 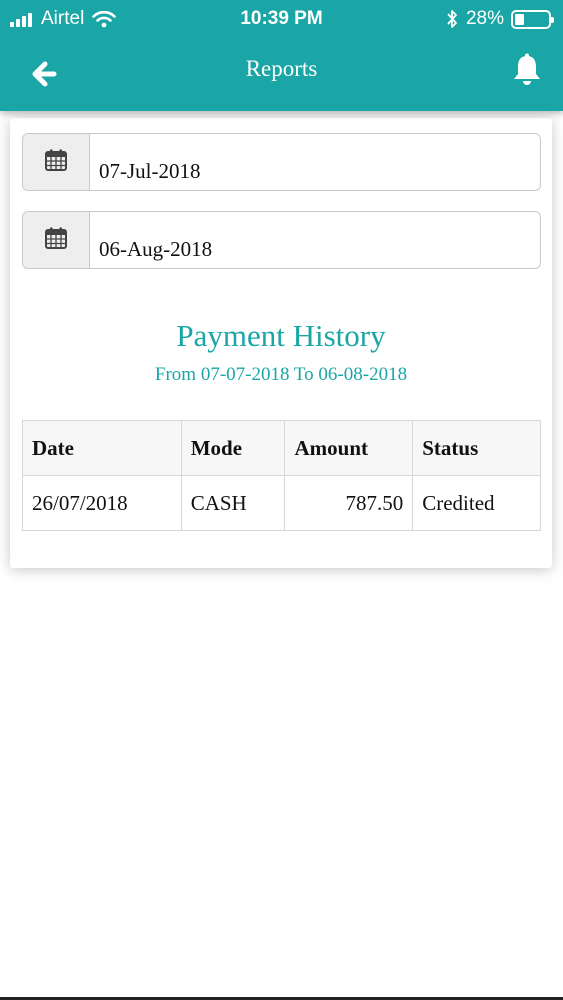 I want to click on column-header-date: Date, so click(x=102, y=448).